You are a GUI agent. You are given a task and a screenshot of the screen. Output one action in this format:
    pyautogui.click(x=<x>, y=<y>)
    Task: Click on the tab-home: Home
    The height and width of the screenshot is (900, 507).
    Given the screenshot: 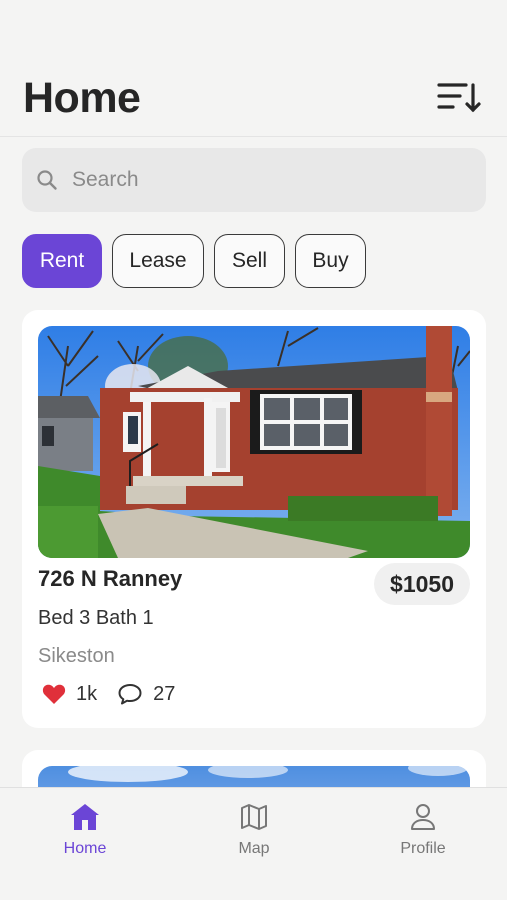 What is the action you would take?
    pyautogui.click(x=85, y=834)
    